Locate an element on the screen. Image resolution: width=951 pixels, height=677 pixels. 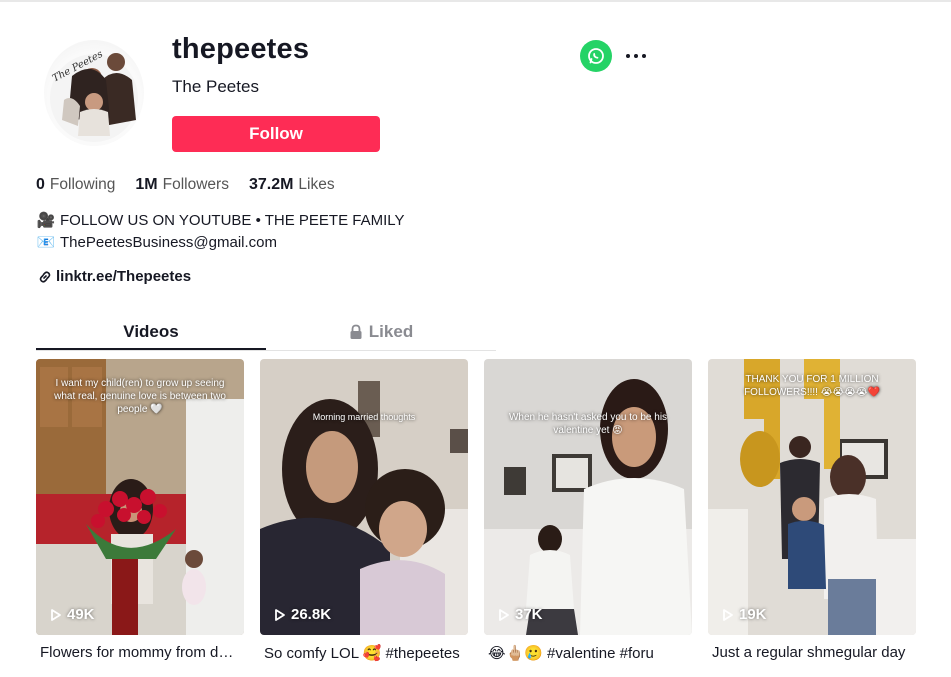
video-caption: So comfy LOL 🥰 #thepeetes is located at coordinates (362, 653).